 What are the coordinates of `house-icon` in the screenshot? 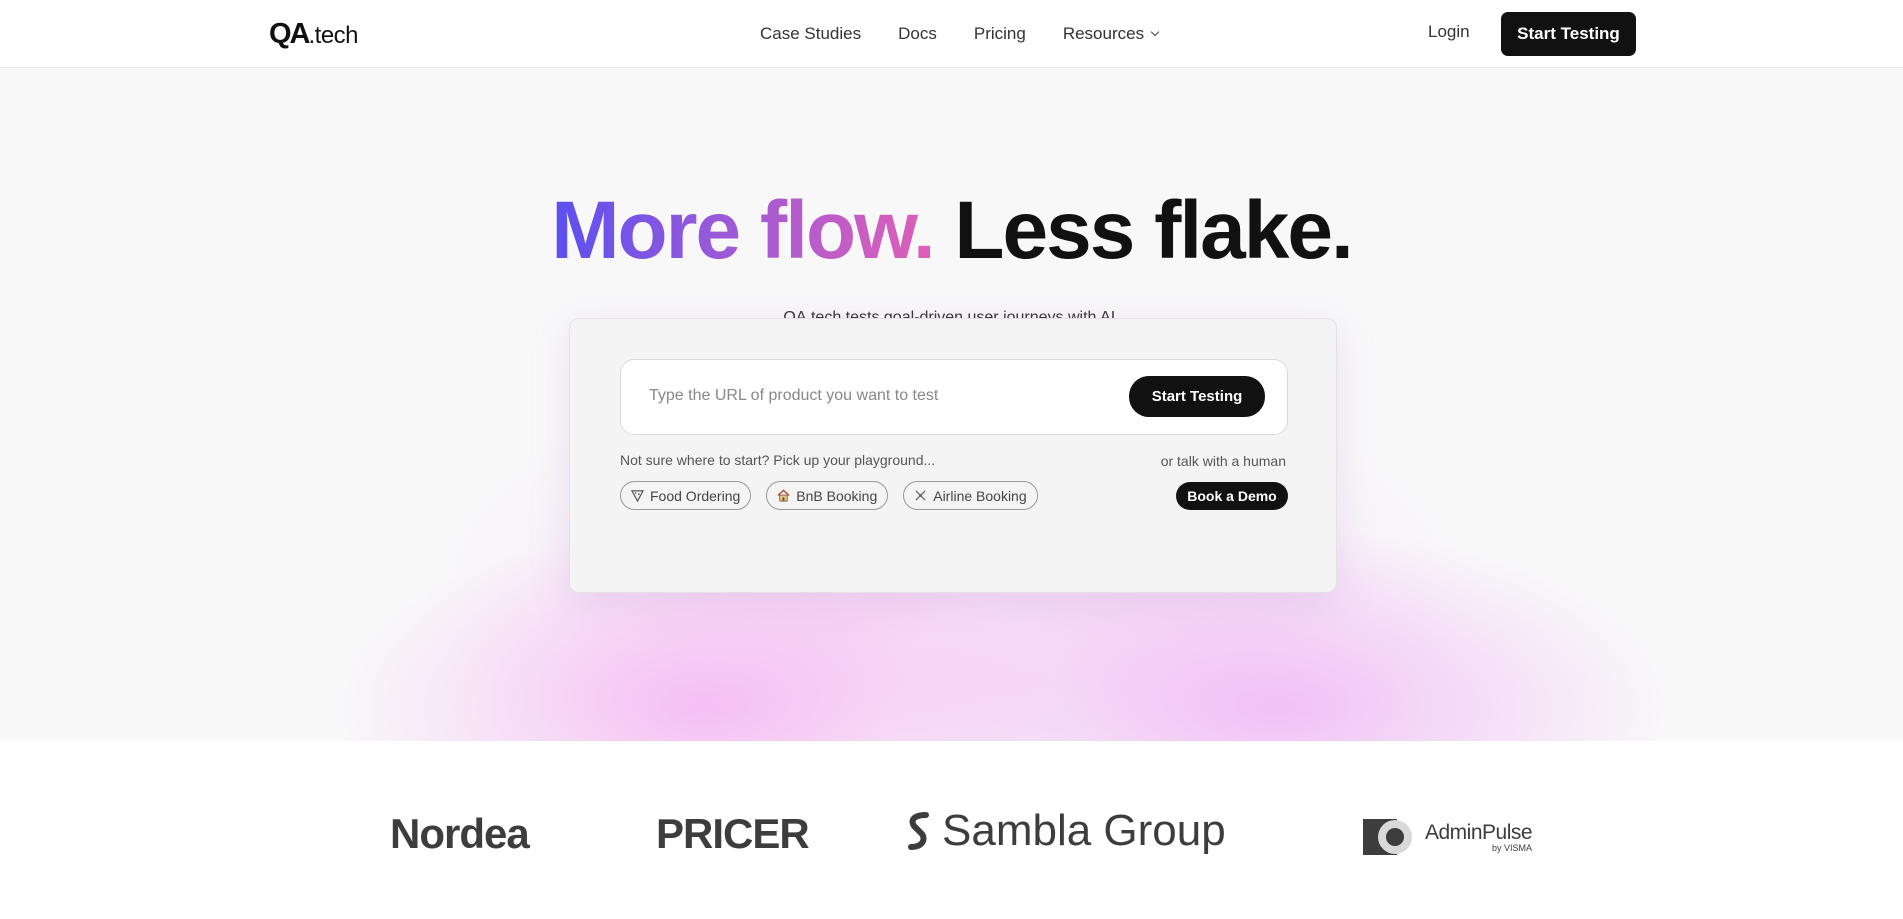 It's located at (783, 495).